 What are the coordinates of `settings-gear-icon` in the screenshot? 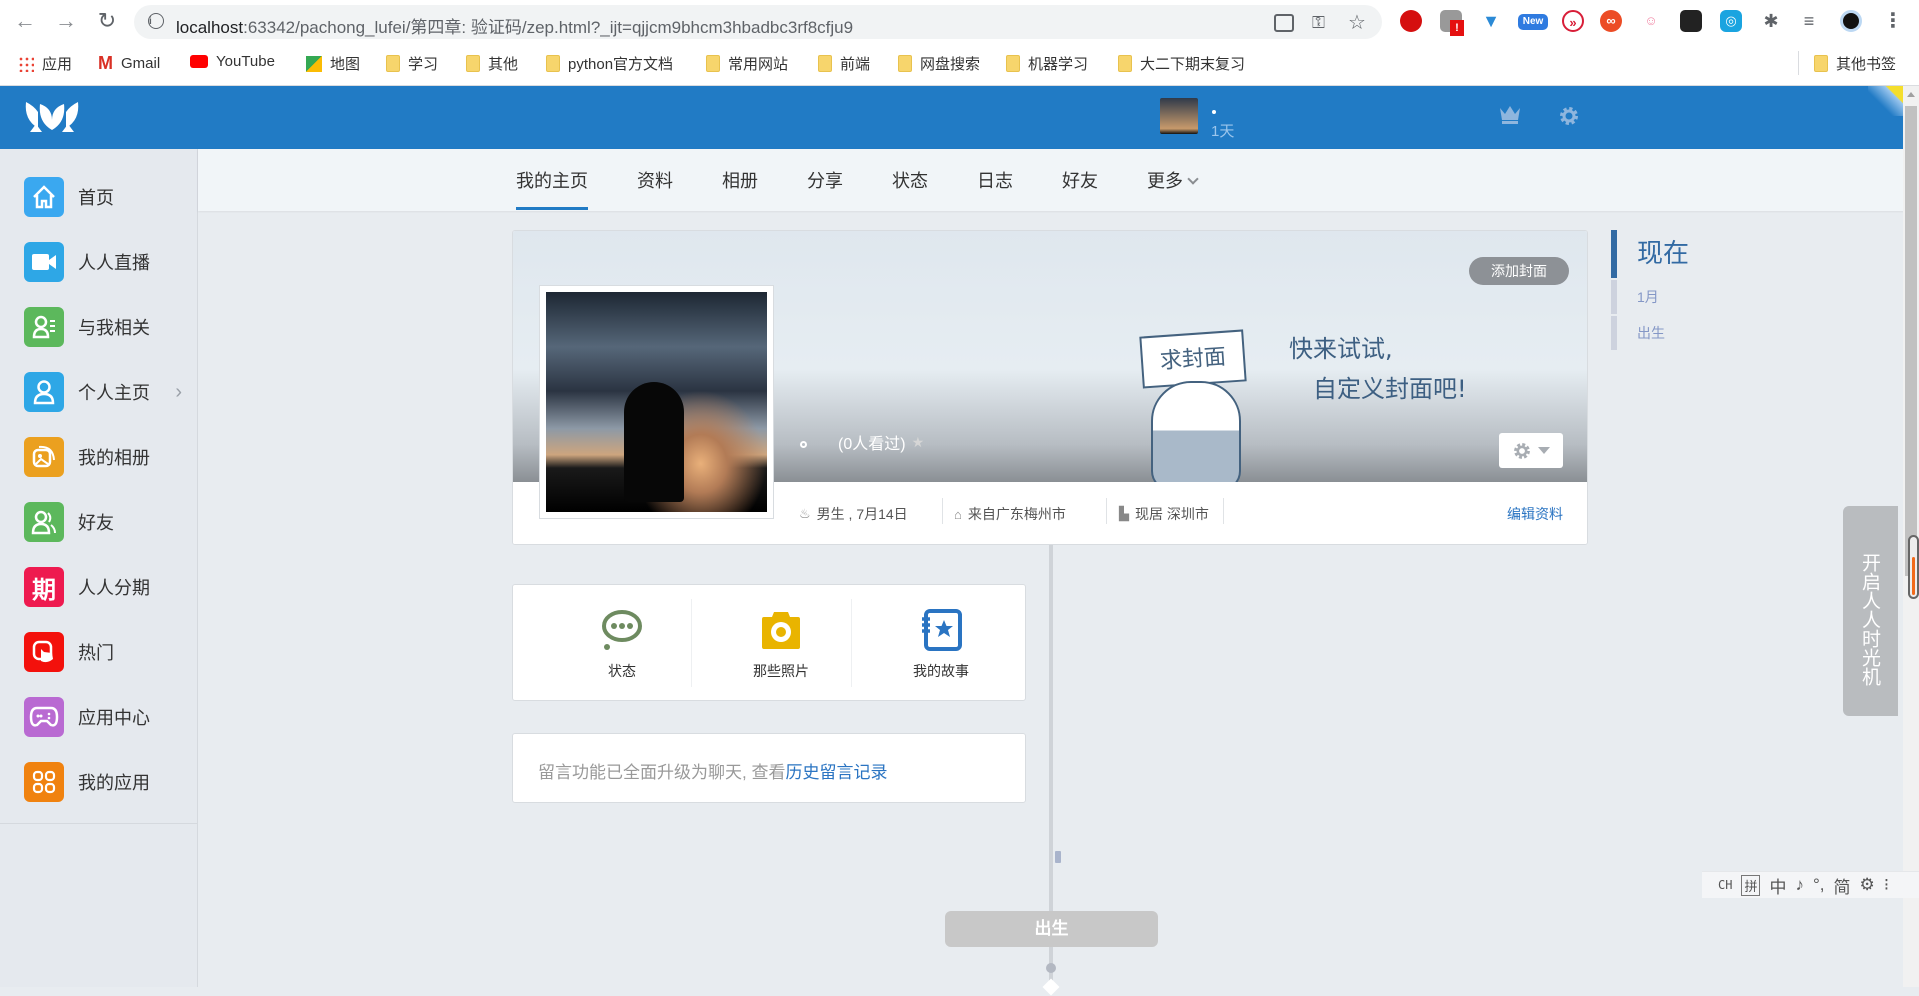 It's located at (1569, 118).